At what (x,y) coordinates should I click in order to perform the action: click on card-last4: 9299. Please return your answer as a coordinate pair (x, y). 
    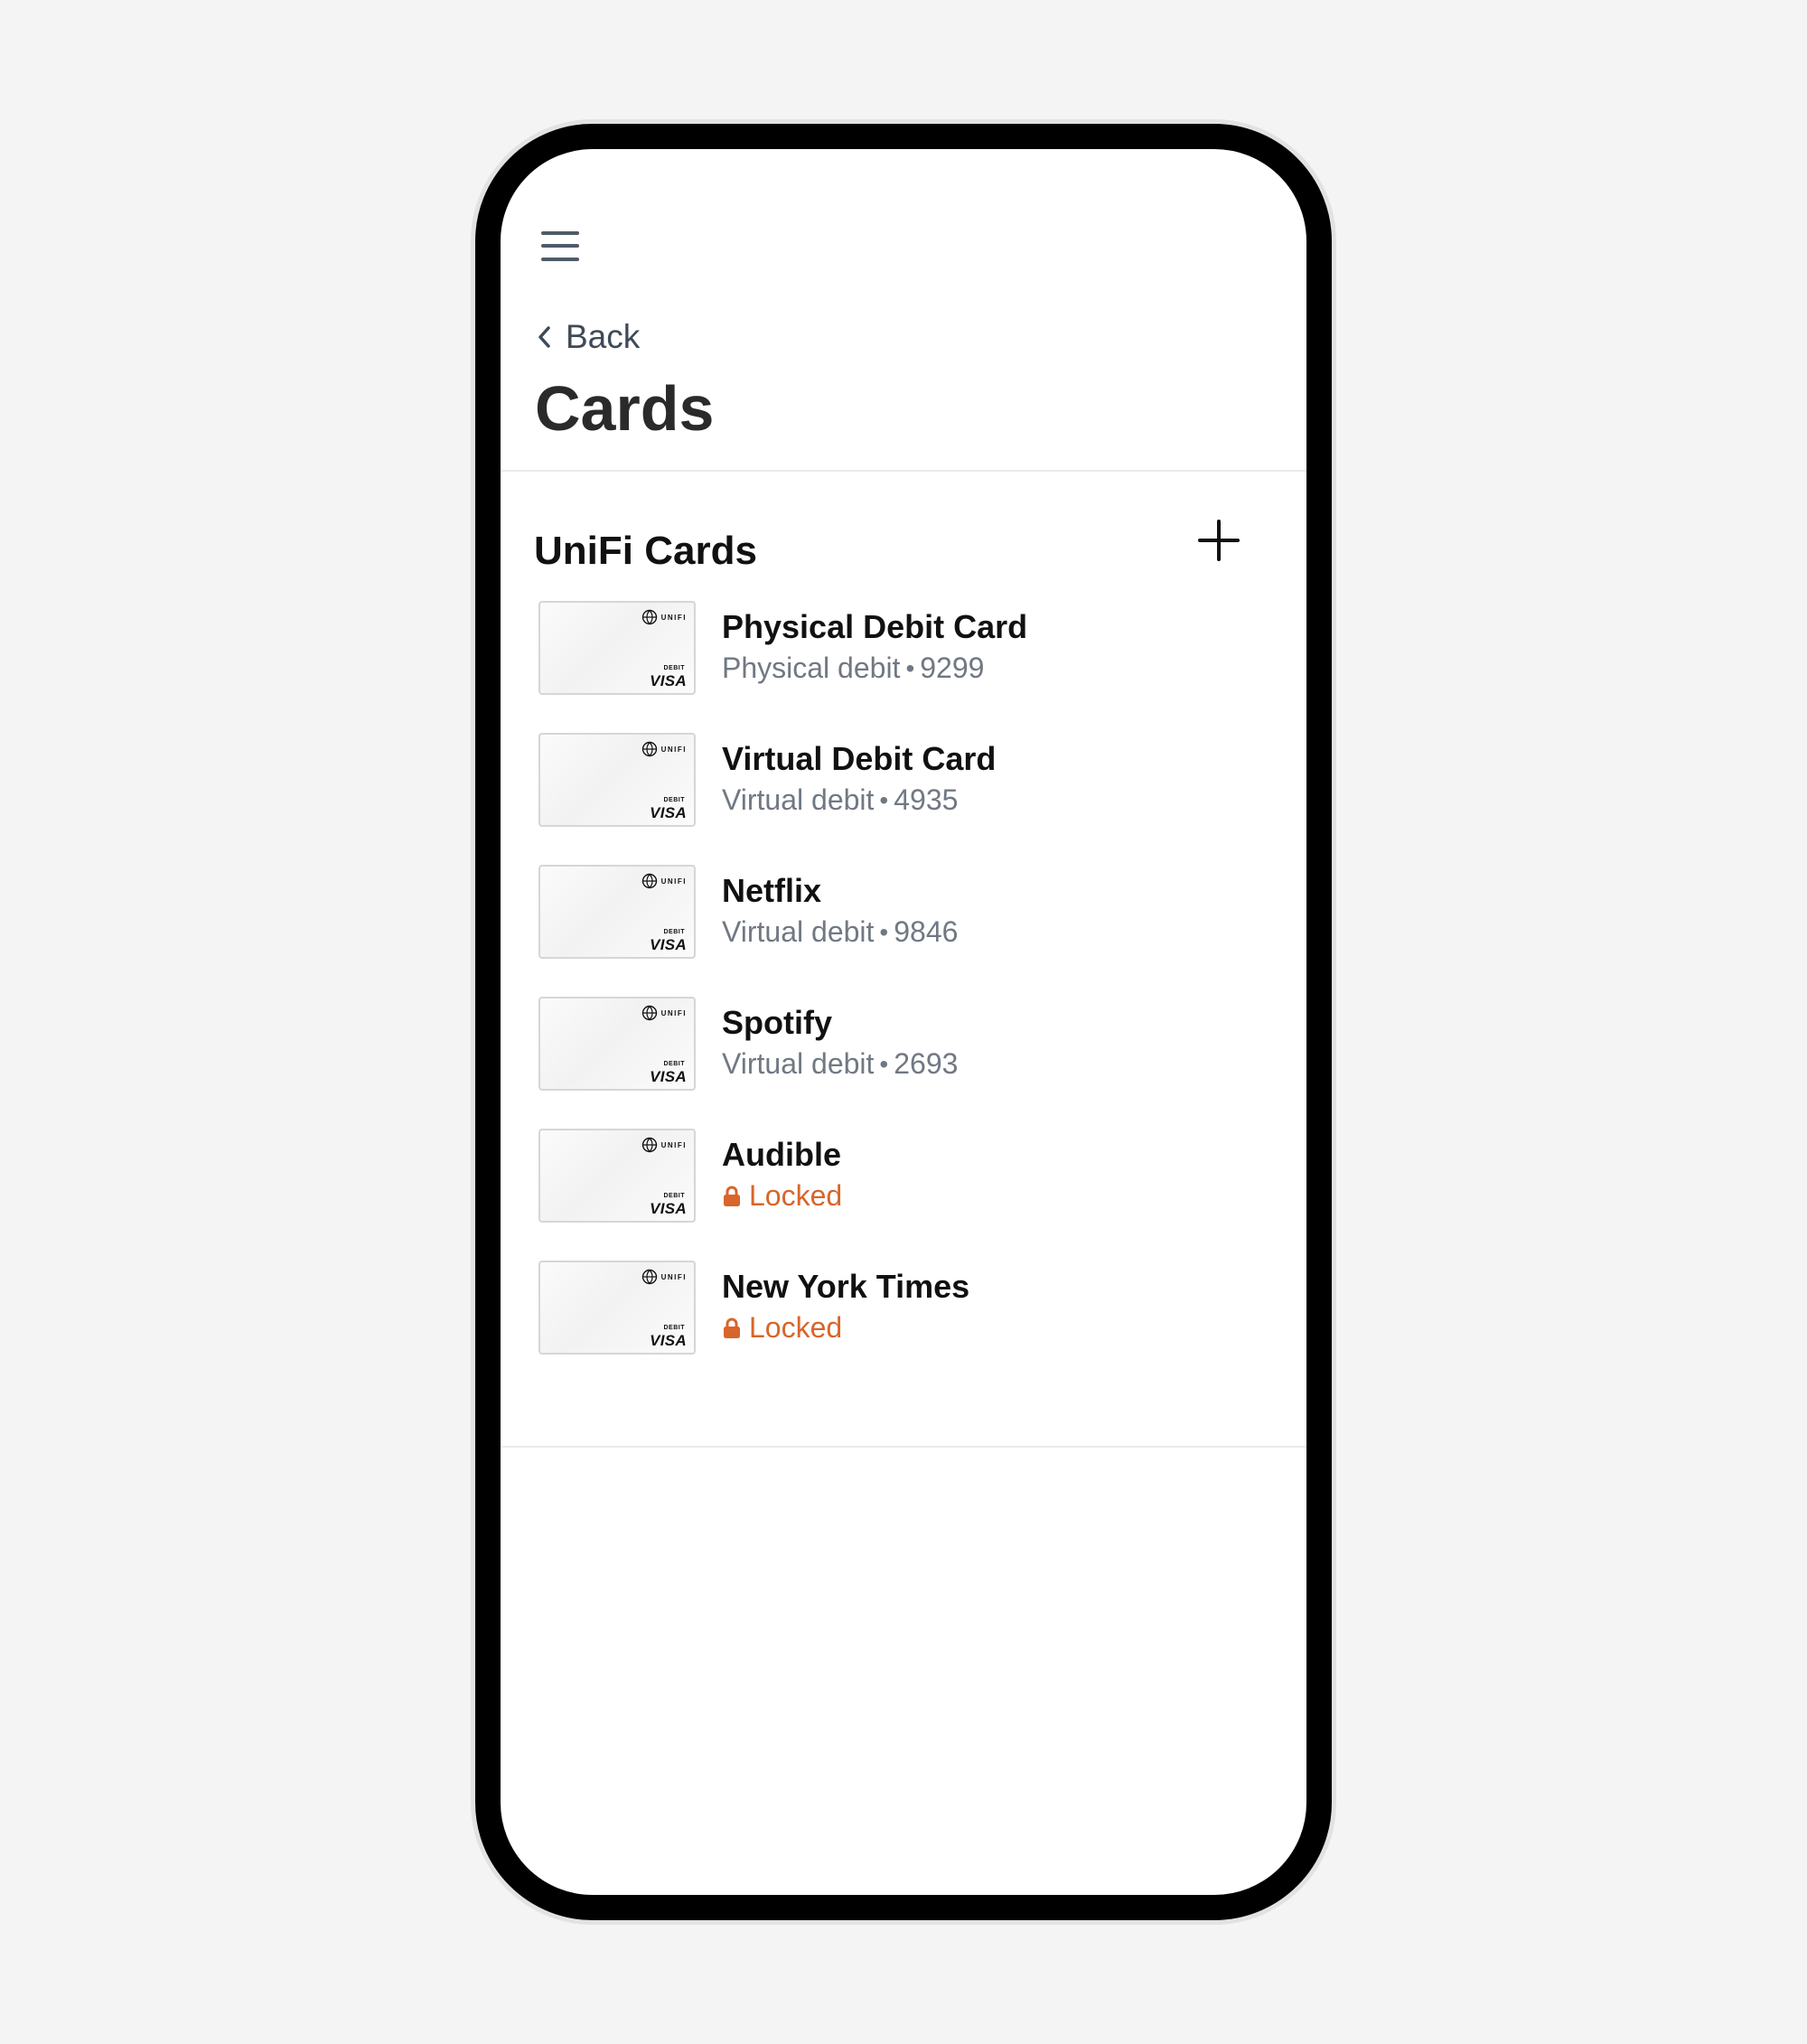
    Looking at the image, I should click on (952, 668).